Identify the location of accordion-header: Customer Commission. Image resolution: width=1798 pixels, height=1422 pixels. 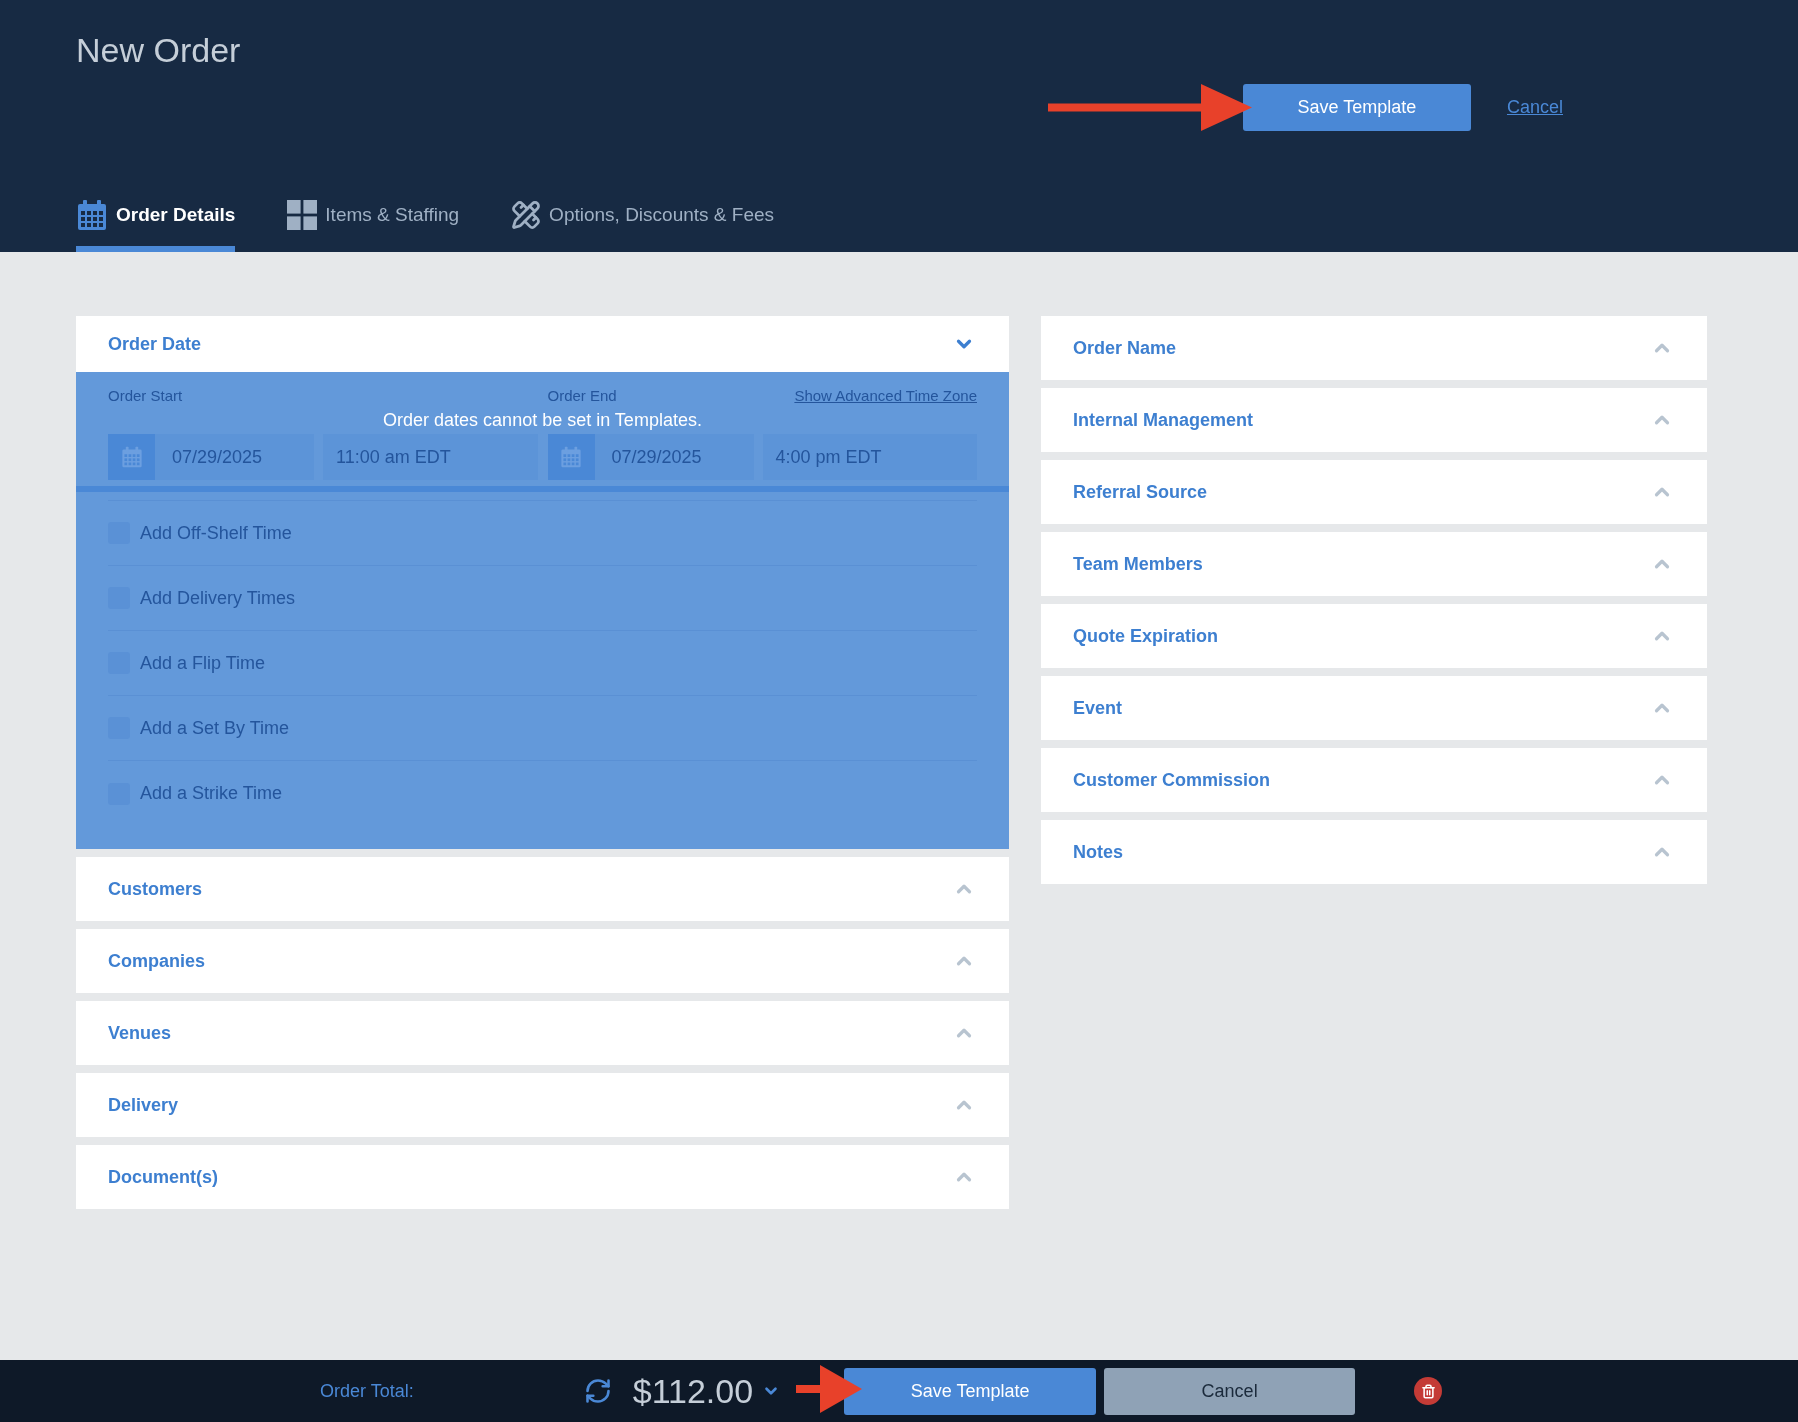
(1374, 780).